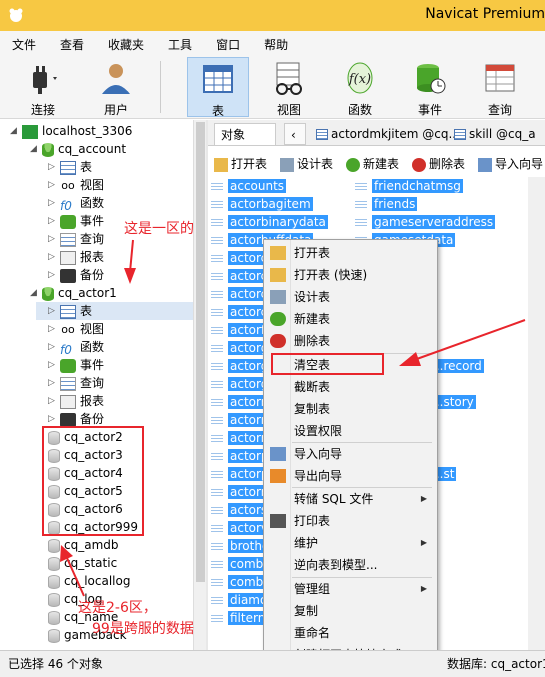  Describe the element at coordinates (143, 629) in the screenshot. I see `annotation-area2-line2: 99是跨服的数据` at that location.